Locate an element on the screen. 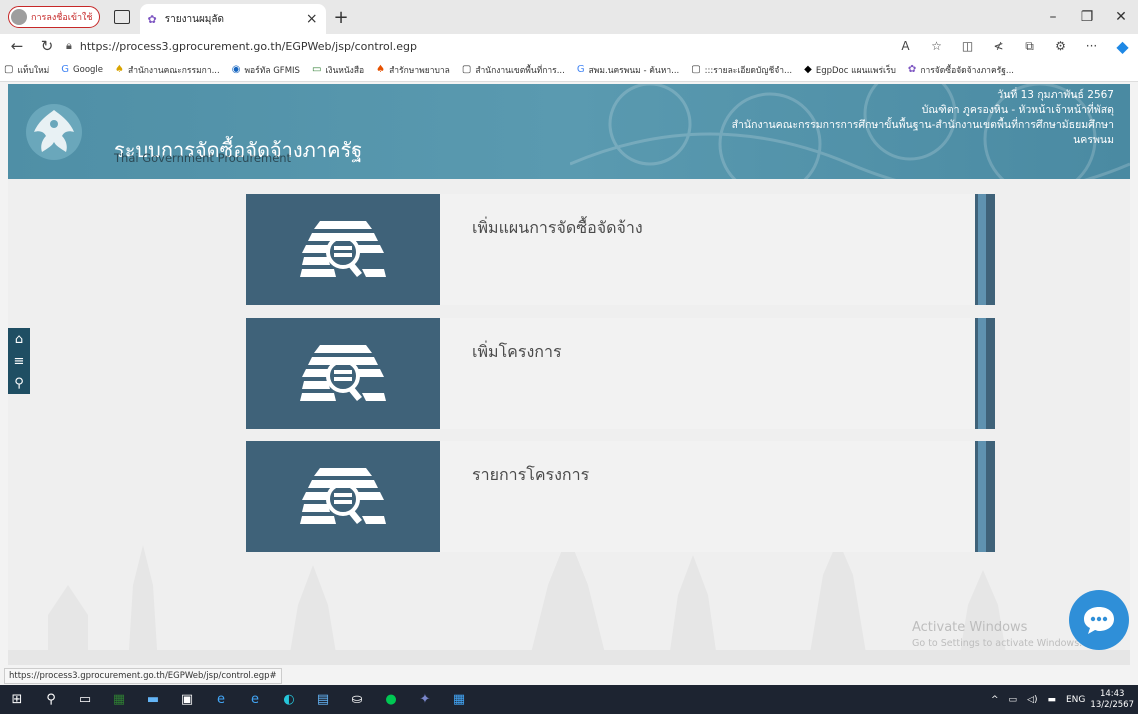 Image resolution: width=1138 pixels, height=714 pixels. clock: 14:43 13/2/2567 is located at coordinates (1112, 700).